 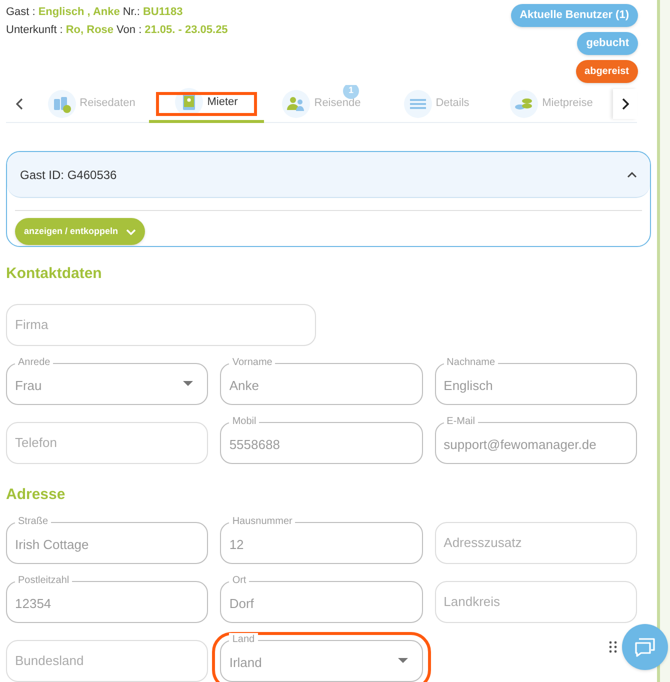 What do you see at coordinates (49, 661) in the screenshot?
I see `field-placeholder: Bundesland` at bounding box center [49, 661].